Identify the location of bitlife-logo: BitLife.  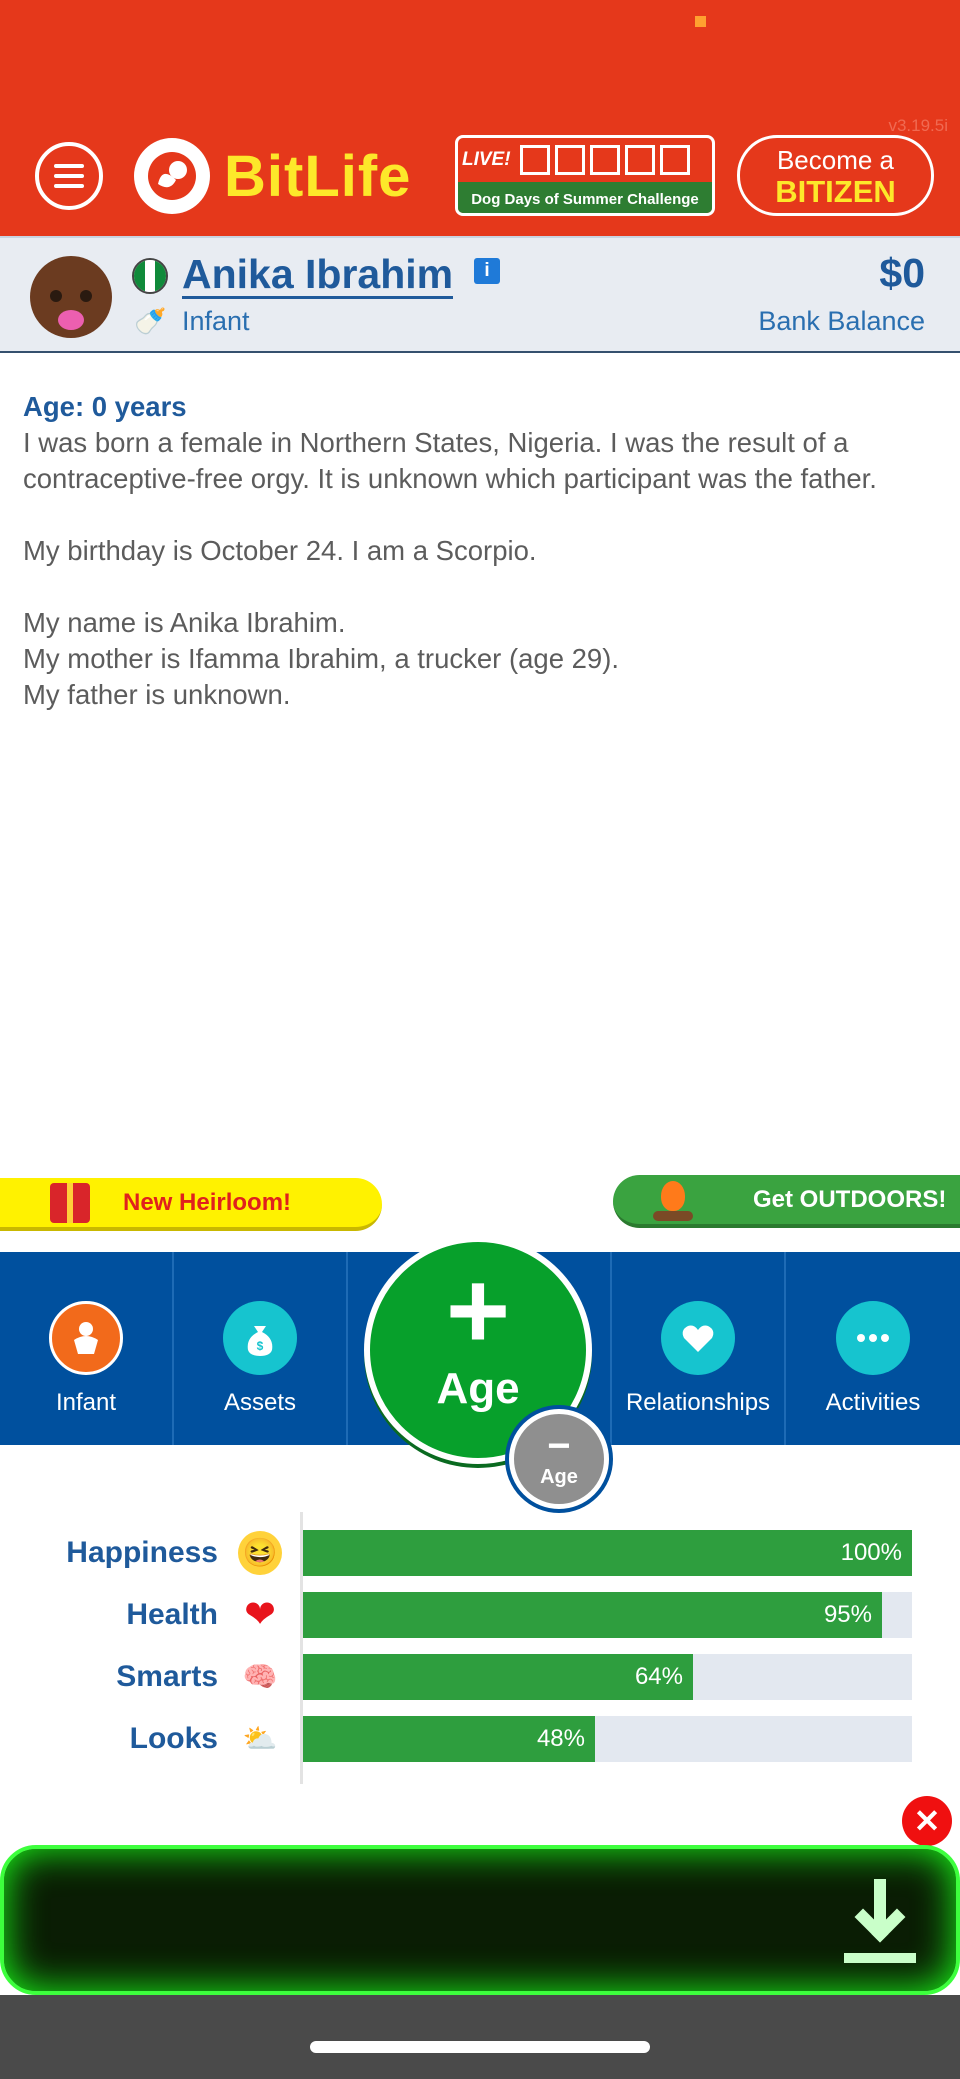
(272, 176).